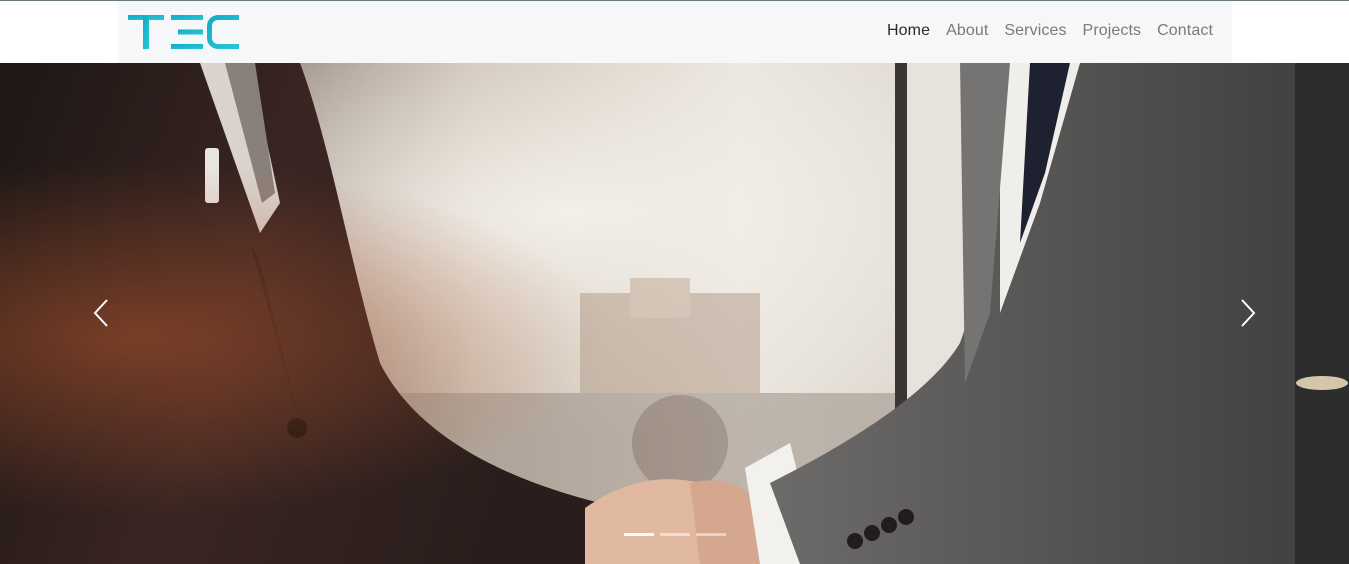 The height and width of the screenshot is (564, 1349). What do you see at coordinates (184, 32) in the screenshot?
I see `brand-logo` at bounding box center [184, 32].